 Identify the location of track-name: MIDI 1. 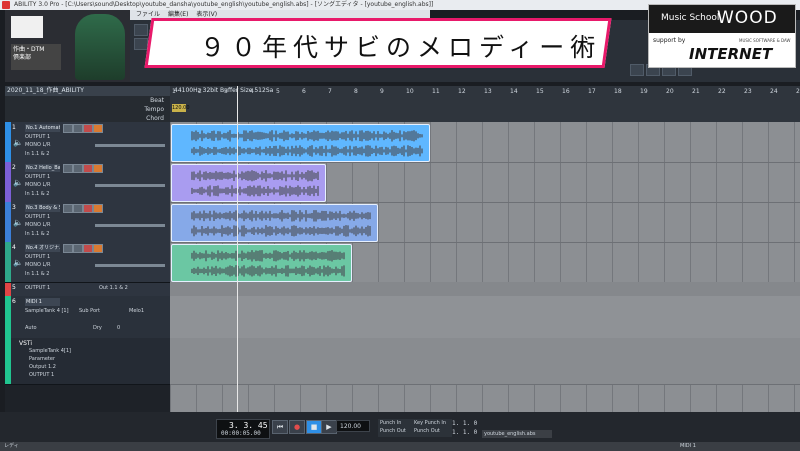
(42, 302).